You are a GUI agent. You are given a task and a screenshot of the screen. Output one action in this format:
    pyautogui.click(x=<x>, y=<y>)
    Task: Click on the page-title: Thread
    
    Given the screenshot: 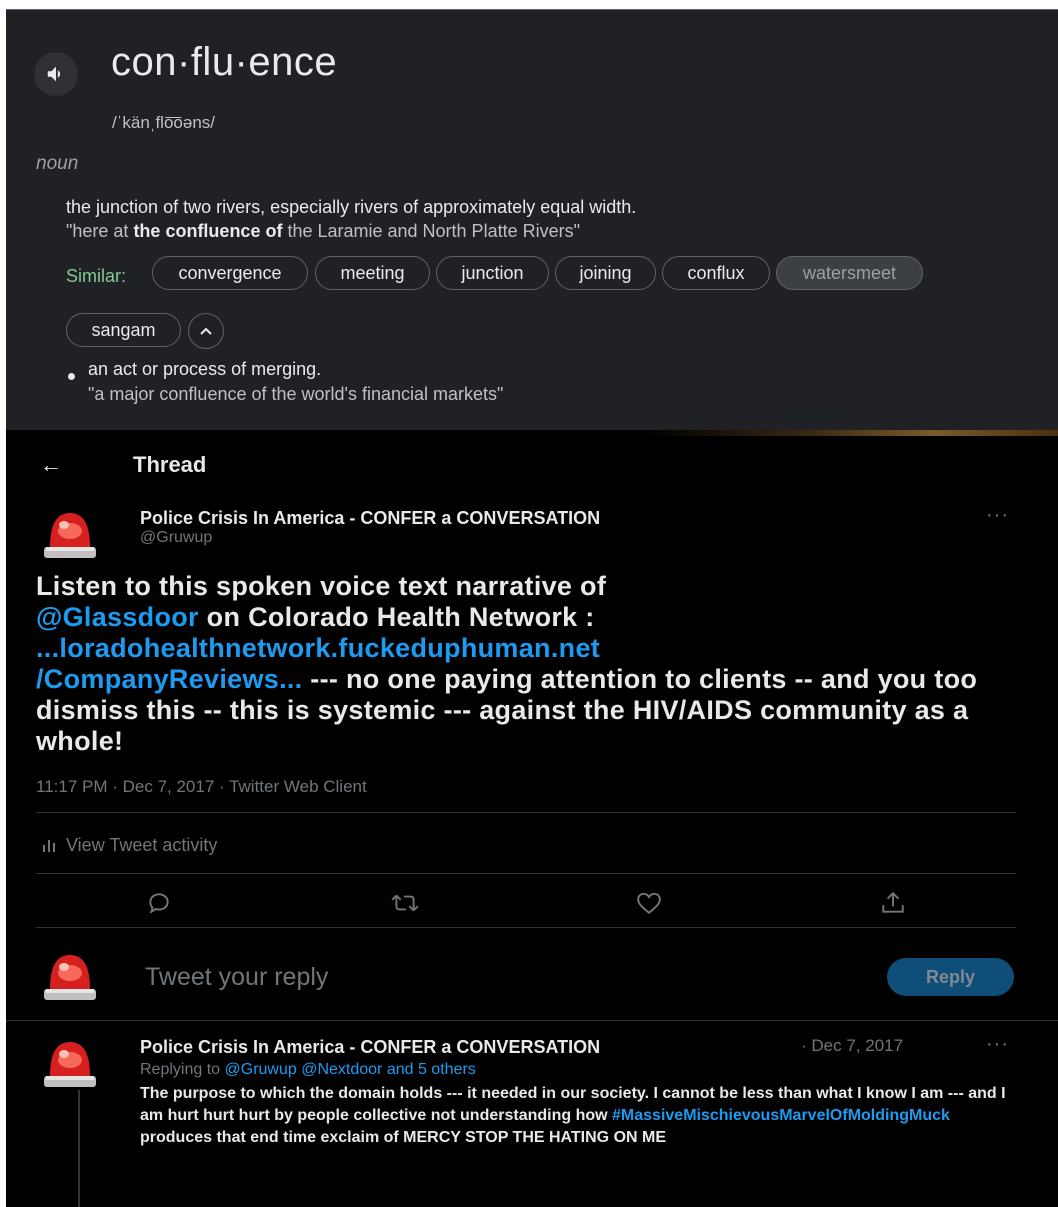 What is the action you would take?
    pyautogui.click(x=170, y=464)
    